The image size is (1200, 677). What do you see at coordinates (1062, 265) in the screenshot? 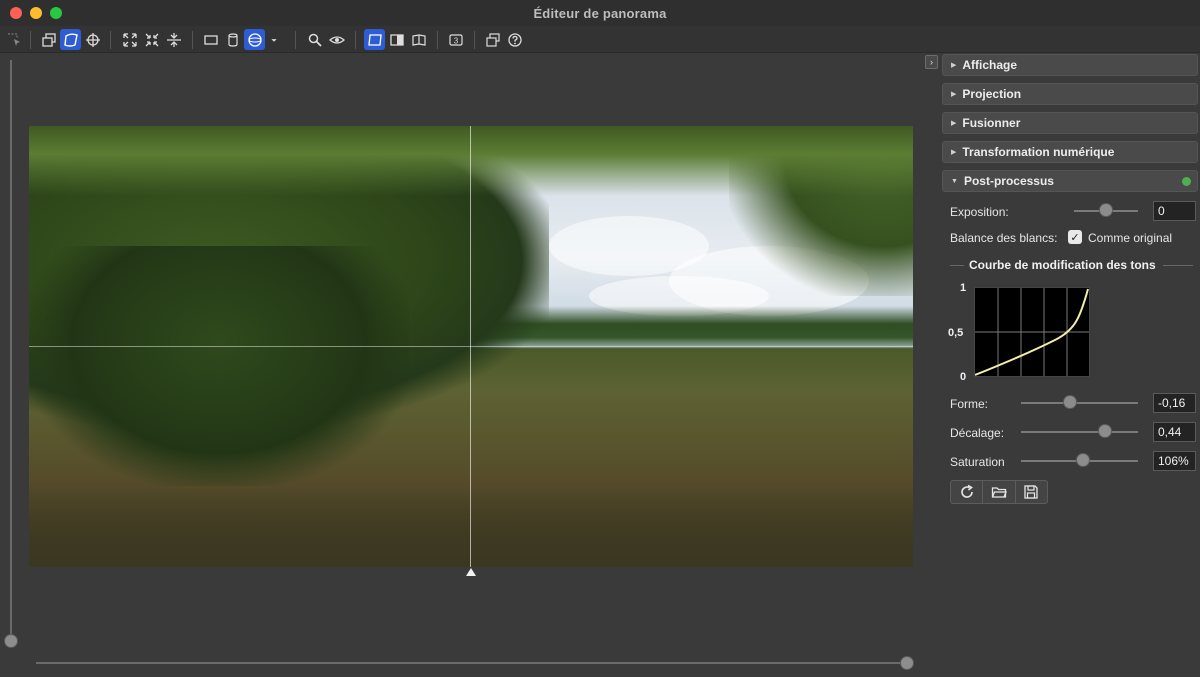
I see `curve-title: Courbe de modification des tons` at bounding box center [1062, 265].